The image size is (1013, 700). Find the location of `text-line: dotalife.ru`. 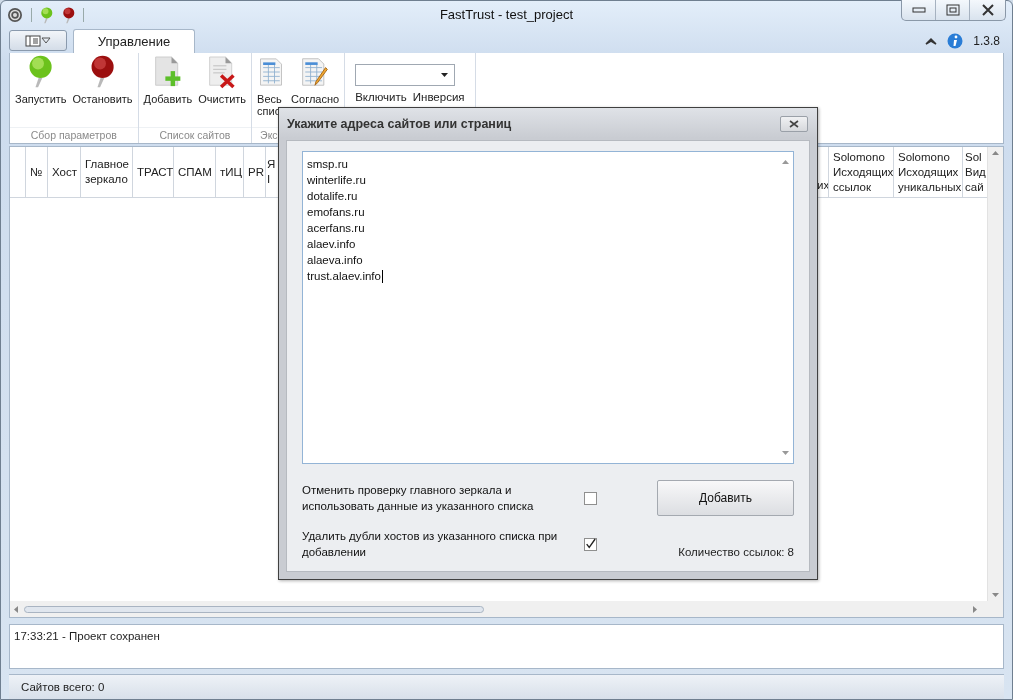

text-line: dotalife.ru is located at coordinates (332, 196).